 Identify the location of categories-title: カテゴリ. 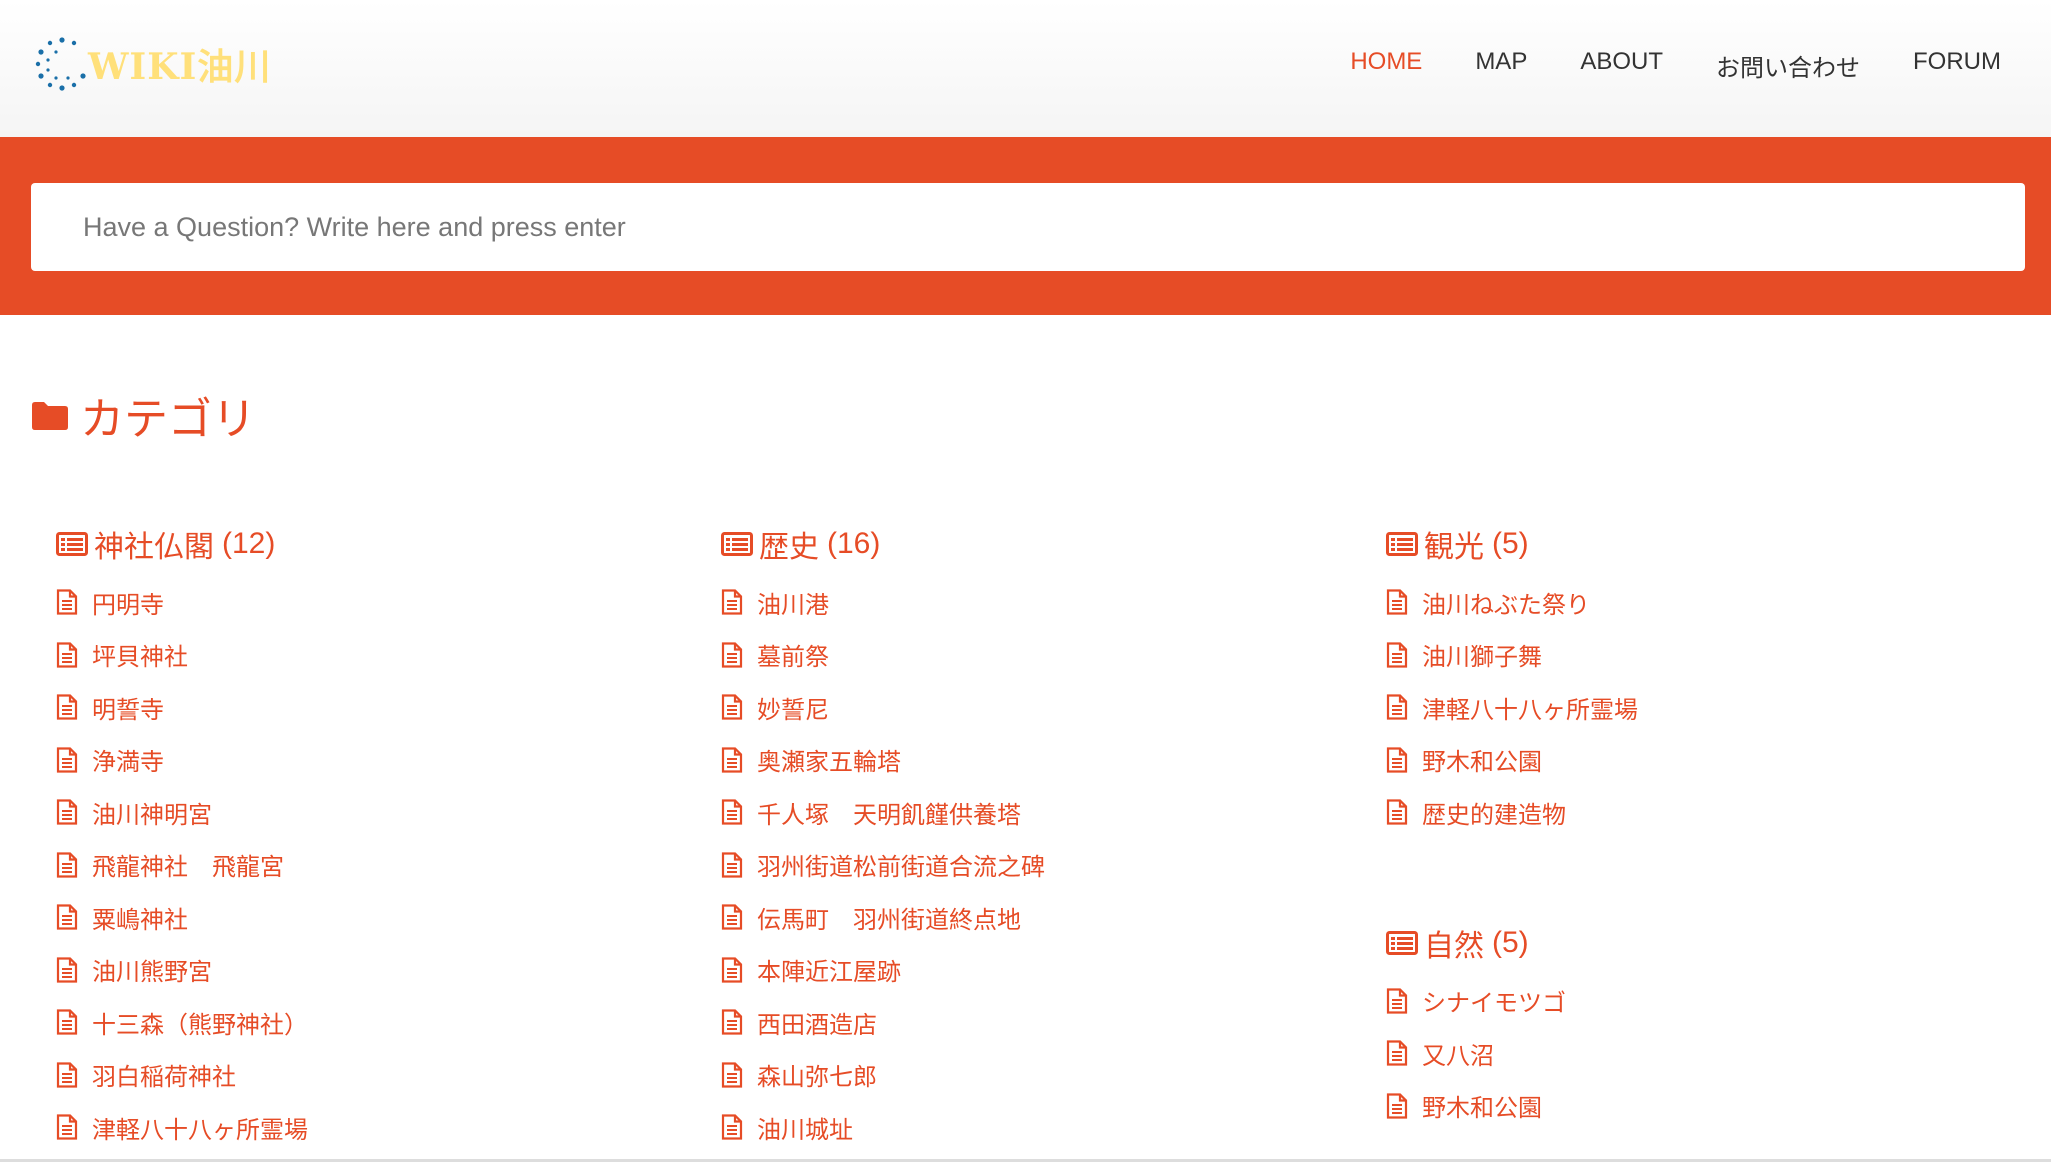
(168, 419).